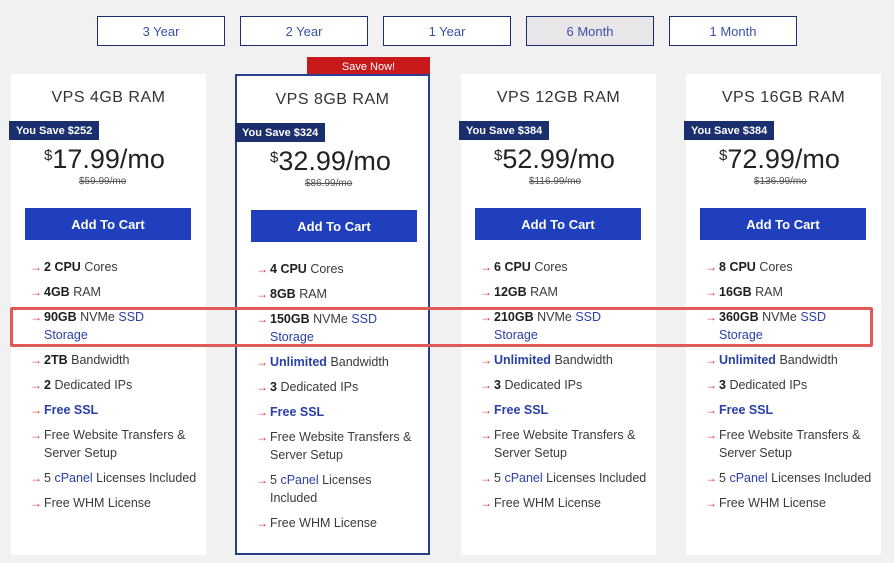 This screenshot has height=563, width=894. I want to click on plan-title: VPS 12GB RAM, so click(558, 97).